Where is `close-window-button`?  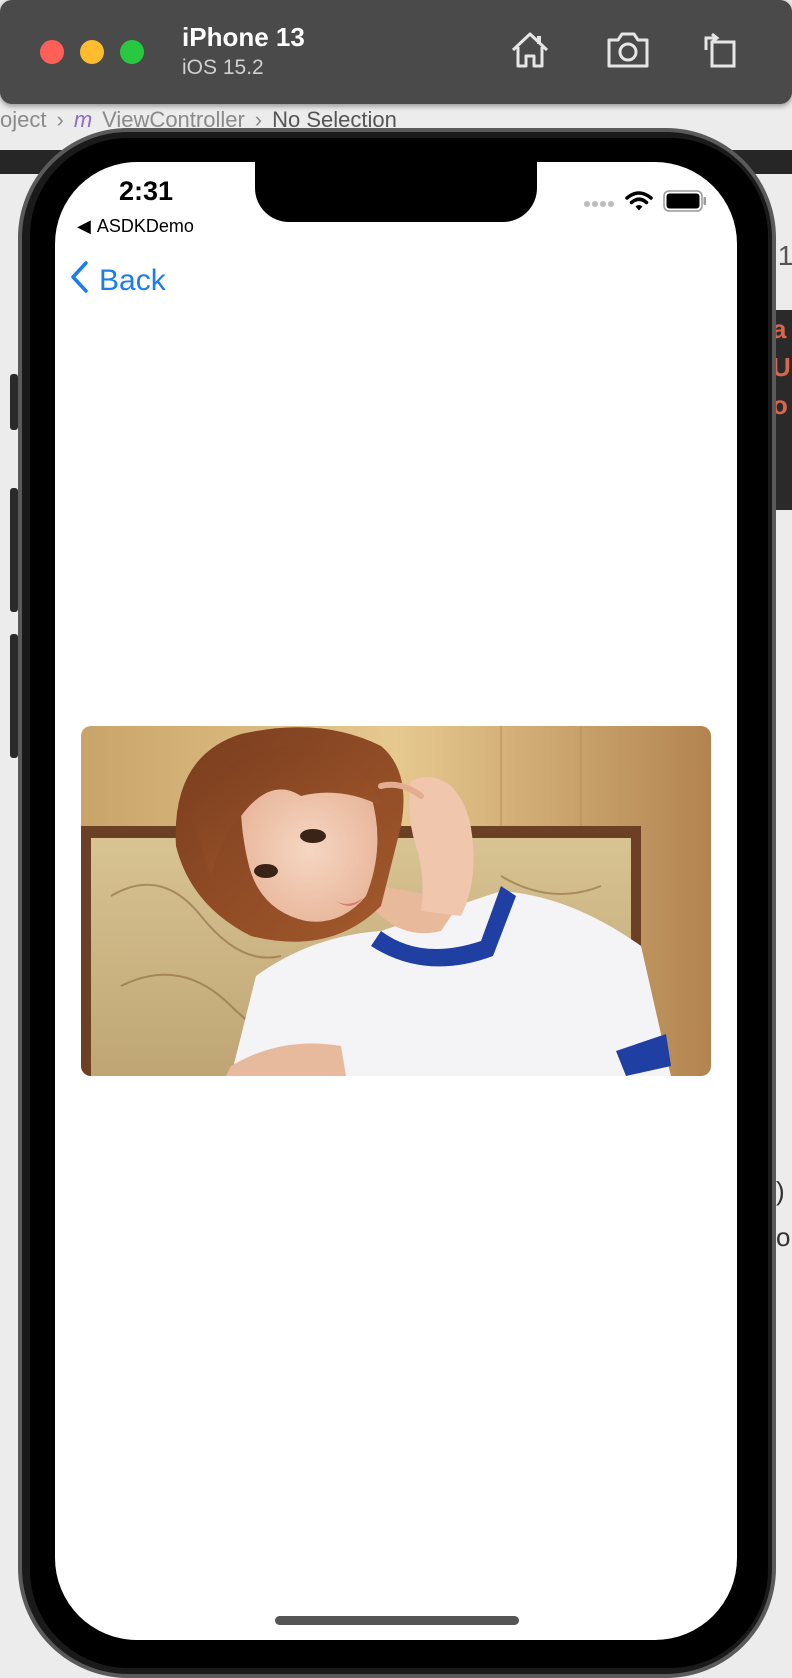 close-window-button is located at coordinates (52, 52).